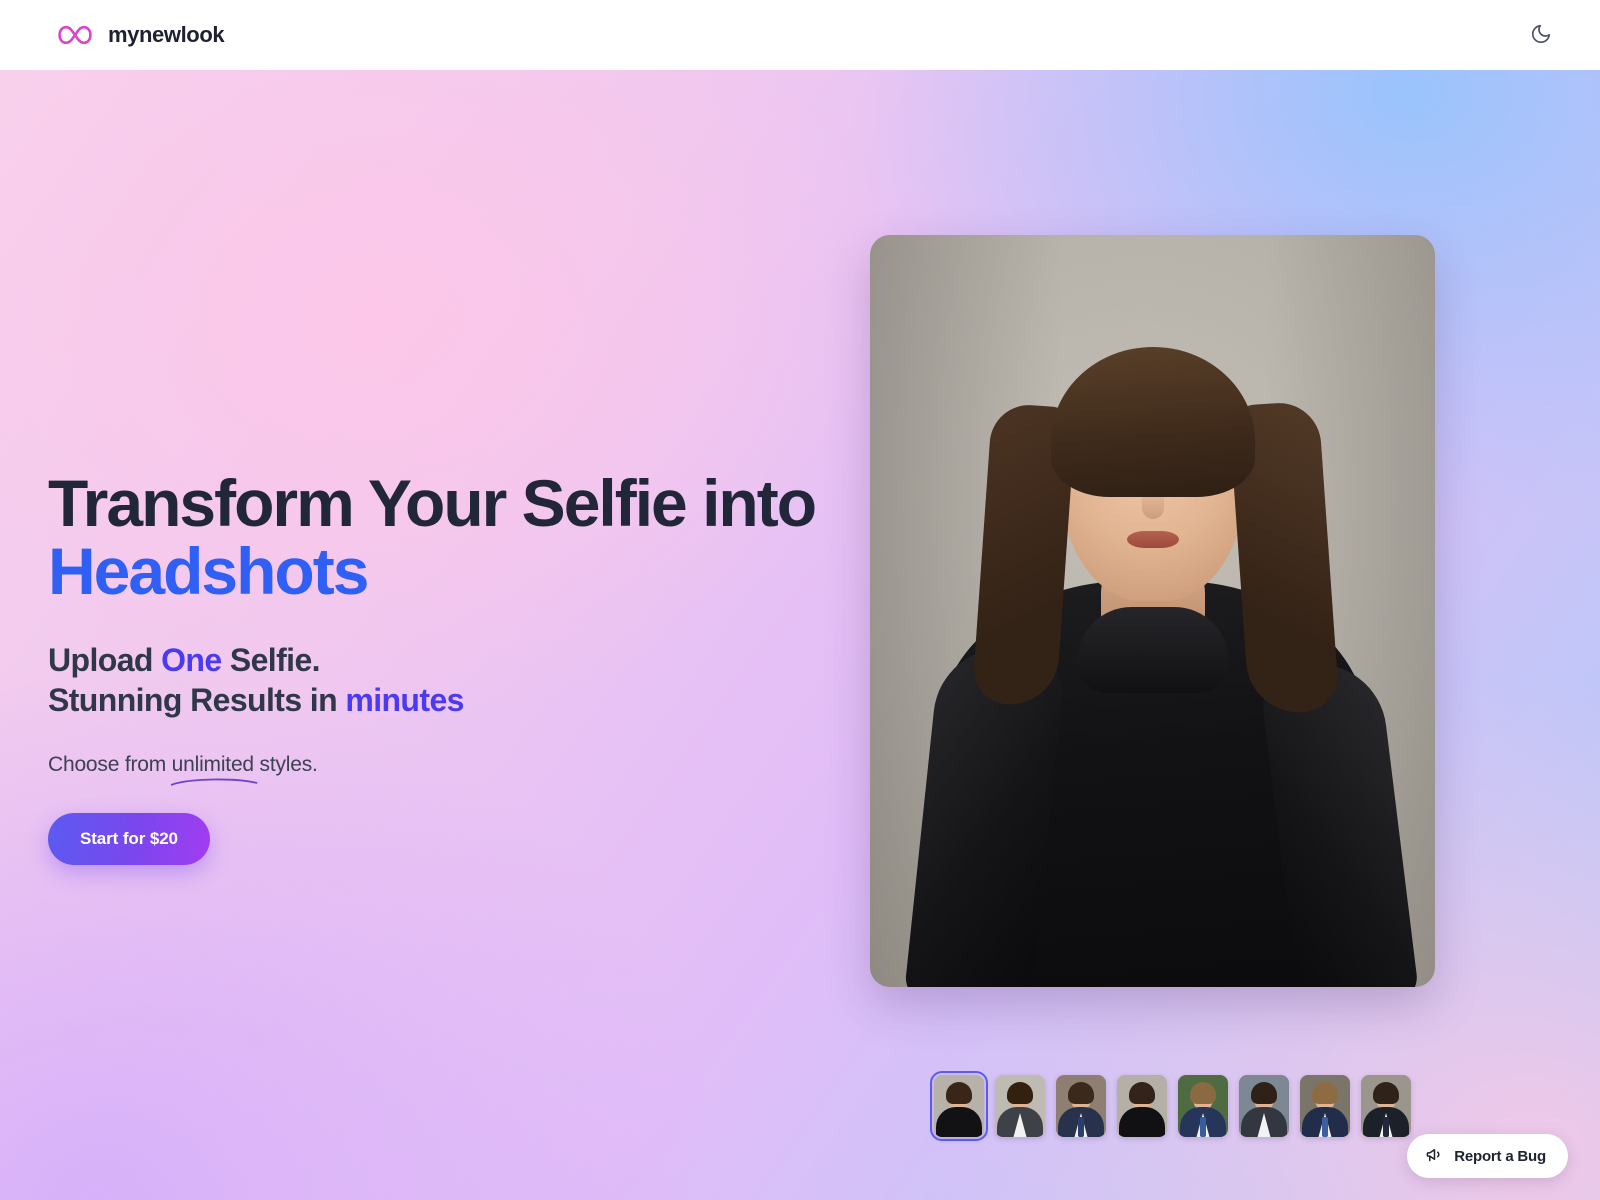  I want to click on report-bug-label: Report a Bug, so click(1500, 1156).